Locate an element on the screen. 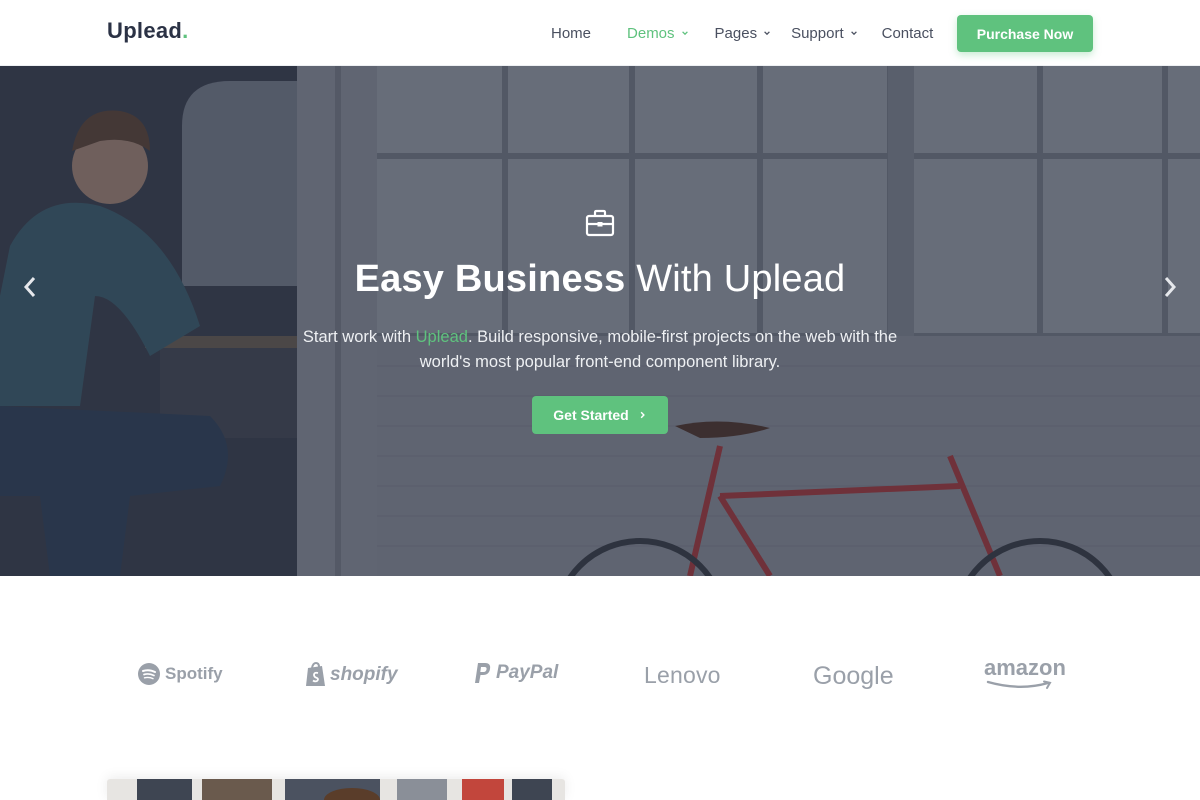 The width and height of the screenshot is (1200, 800). nav-item-pages: Pages is located at coordinates (743, 33).